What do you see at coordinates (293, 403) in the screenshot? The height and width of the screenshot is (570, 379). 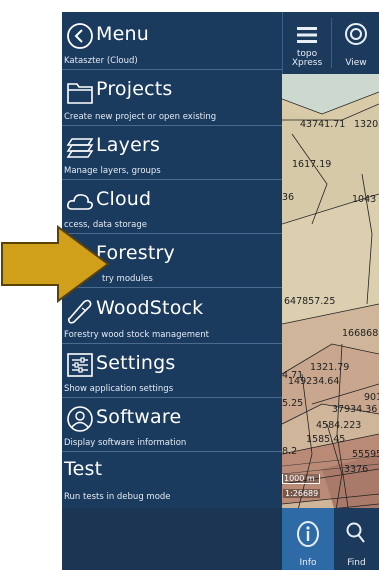 I see `map-label: 5.25` at bounding box center [293, 403].